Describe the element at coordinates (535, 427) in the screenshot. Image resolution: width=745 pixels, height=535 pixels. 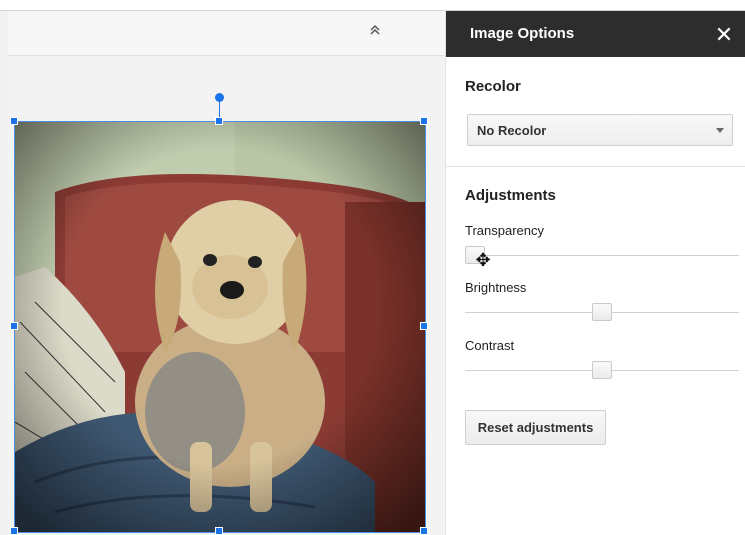
I see `reset-adjustments-button: Reset adjustments` at that location.